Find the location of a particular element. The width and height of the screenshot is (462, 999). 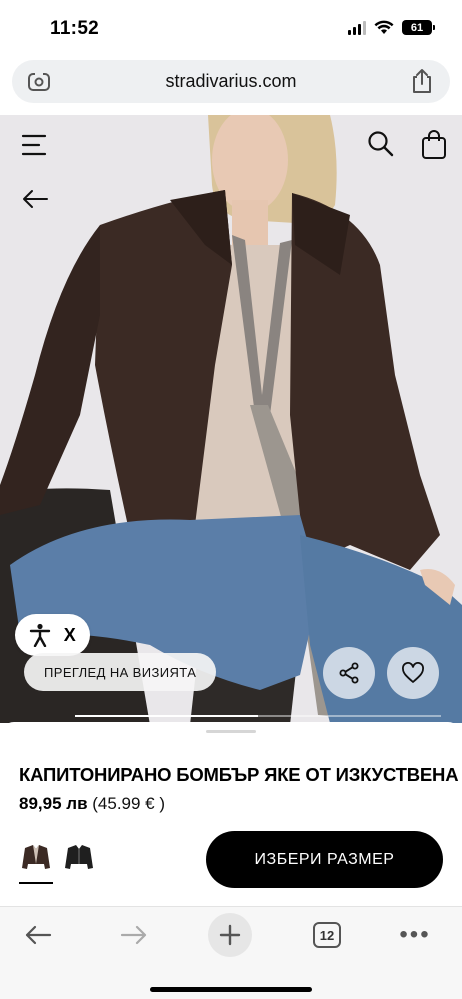

carousel-progress-fill is located at coordinates (166, 716).